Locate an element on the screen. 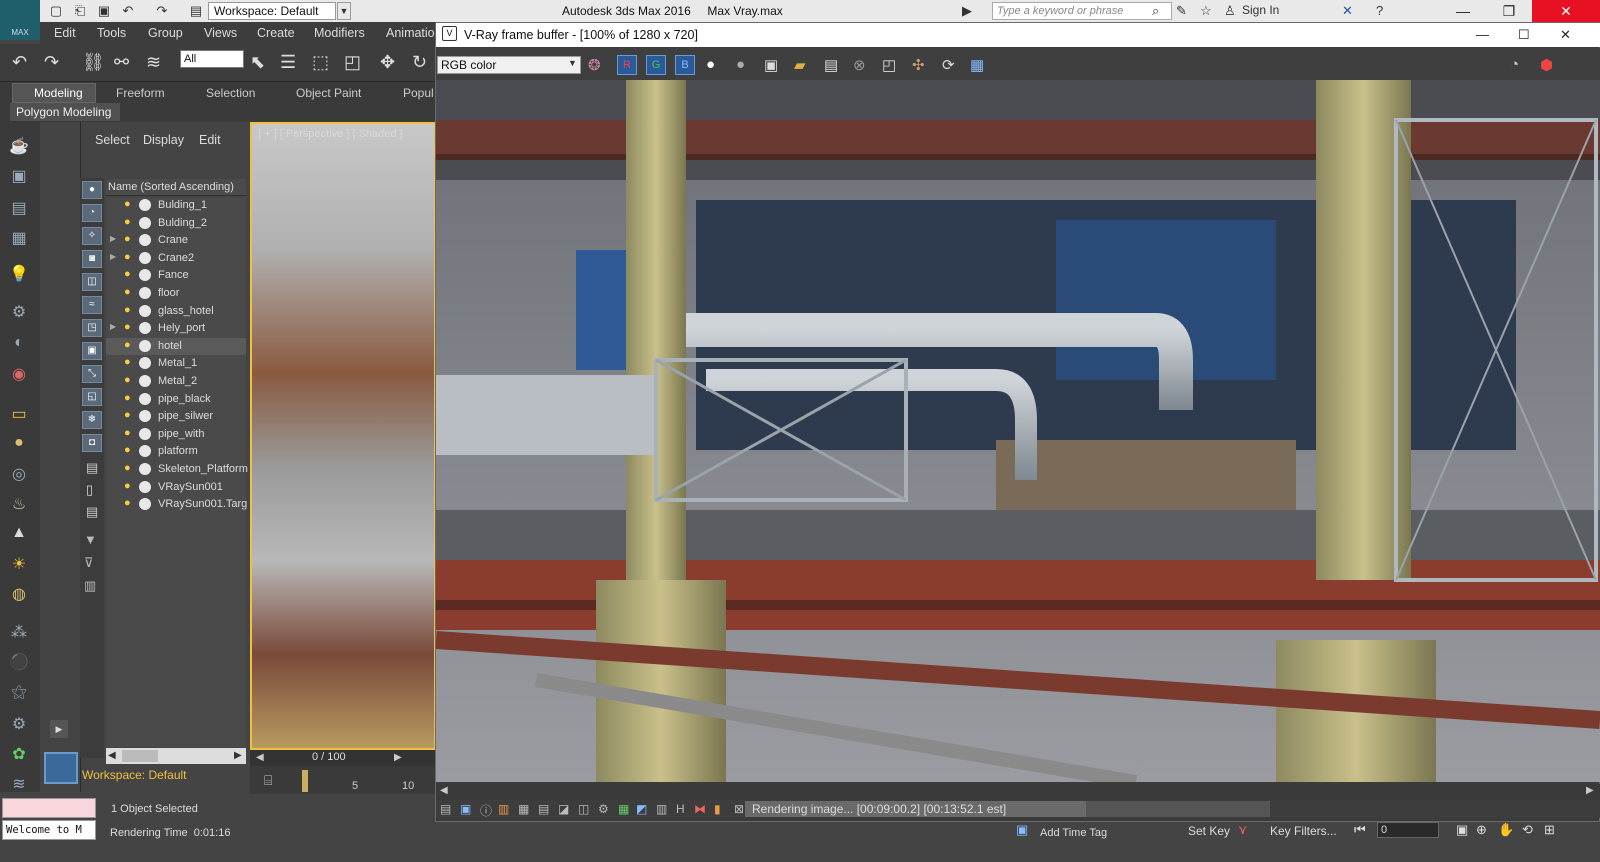  redo-icon: ↷ is located at coordinates (162, 11).